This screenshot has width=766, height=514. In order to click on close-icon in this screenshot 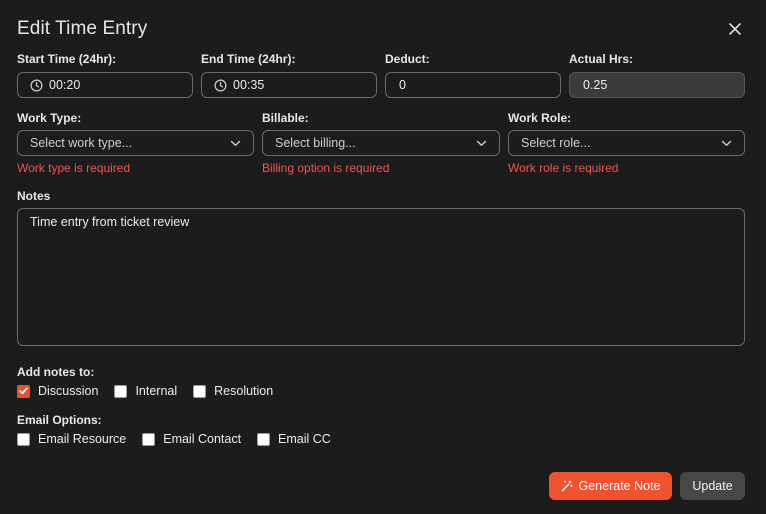, I will do `click(735, 29)`.